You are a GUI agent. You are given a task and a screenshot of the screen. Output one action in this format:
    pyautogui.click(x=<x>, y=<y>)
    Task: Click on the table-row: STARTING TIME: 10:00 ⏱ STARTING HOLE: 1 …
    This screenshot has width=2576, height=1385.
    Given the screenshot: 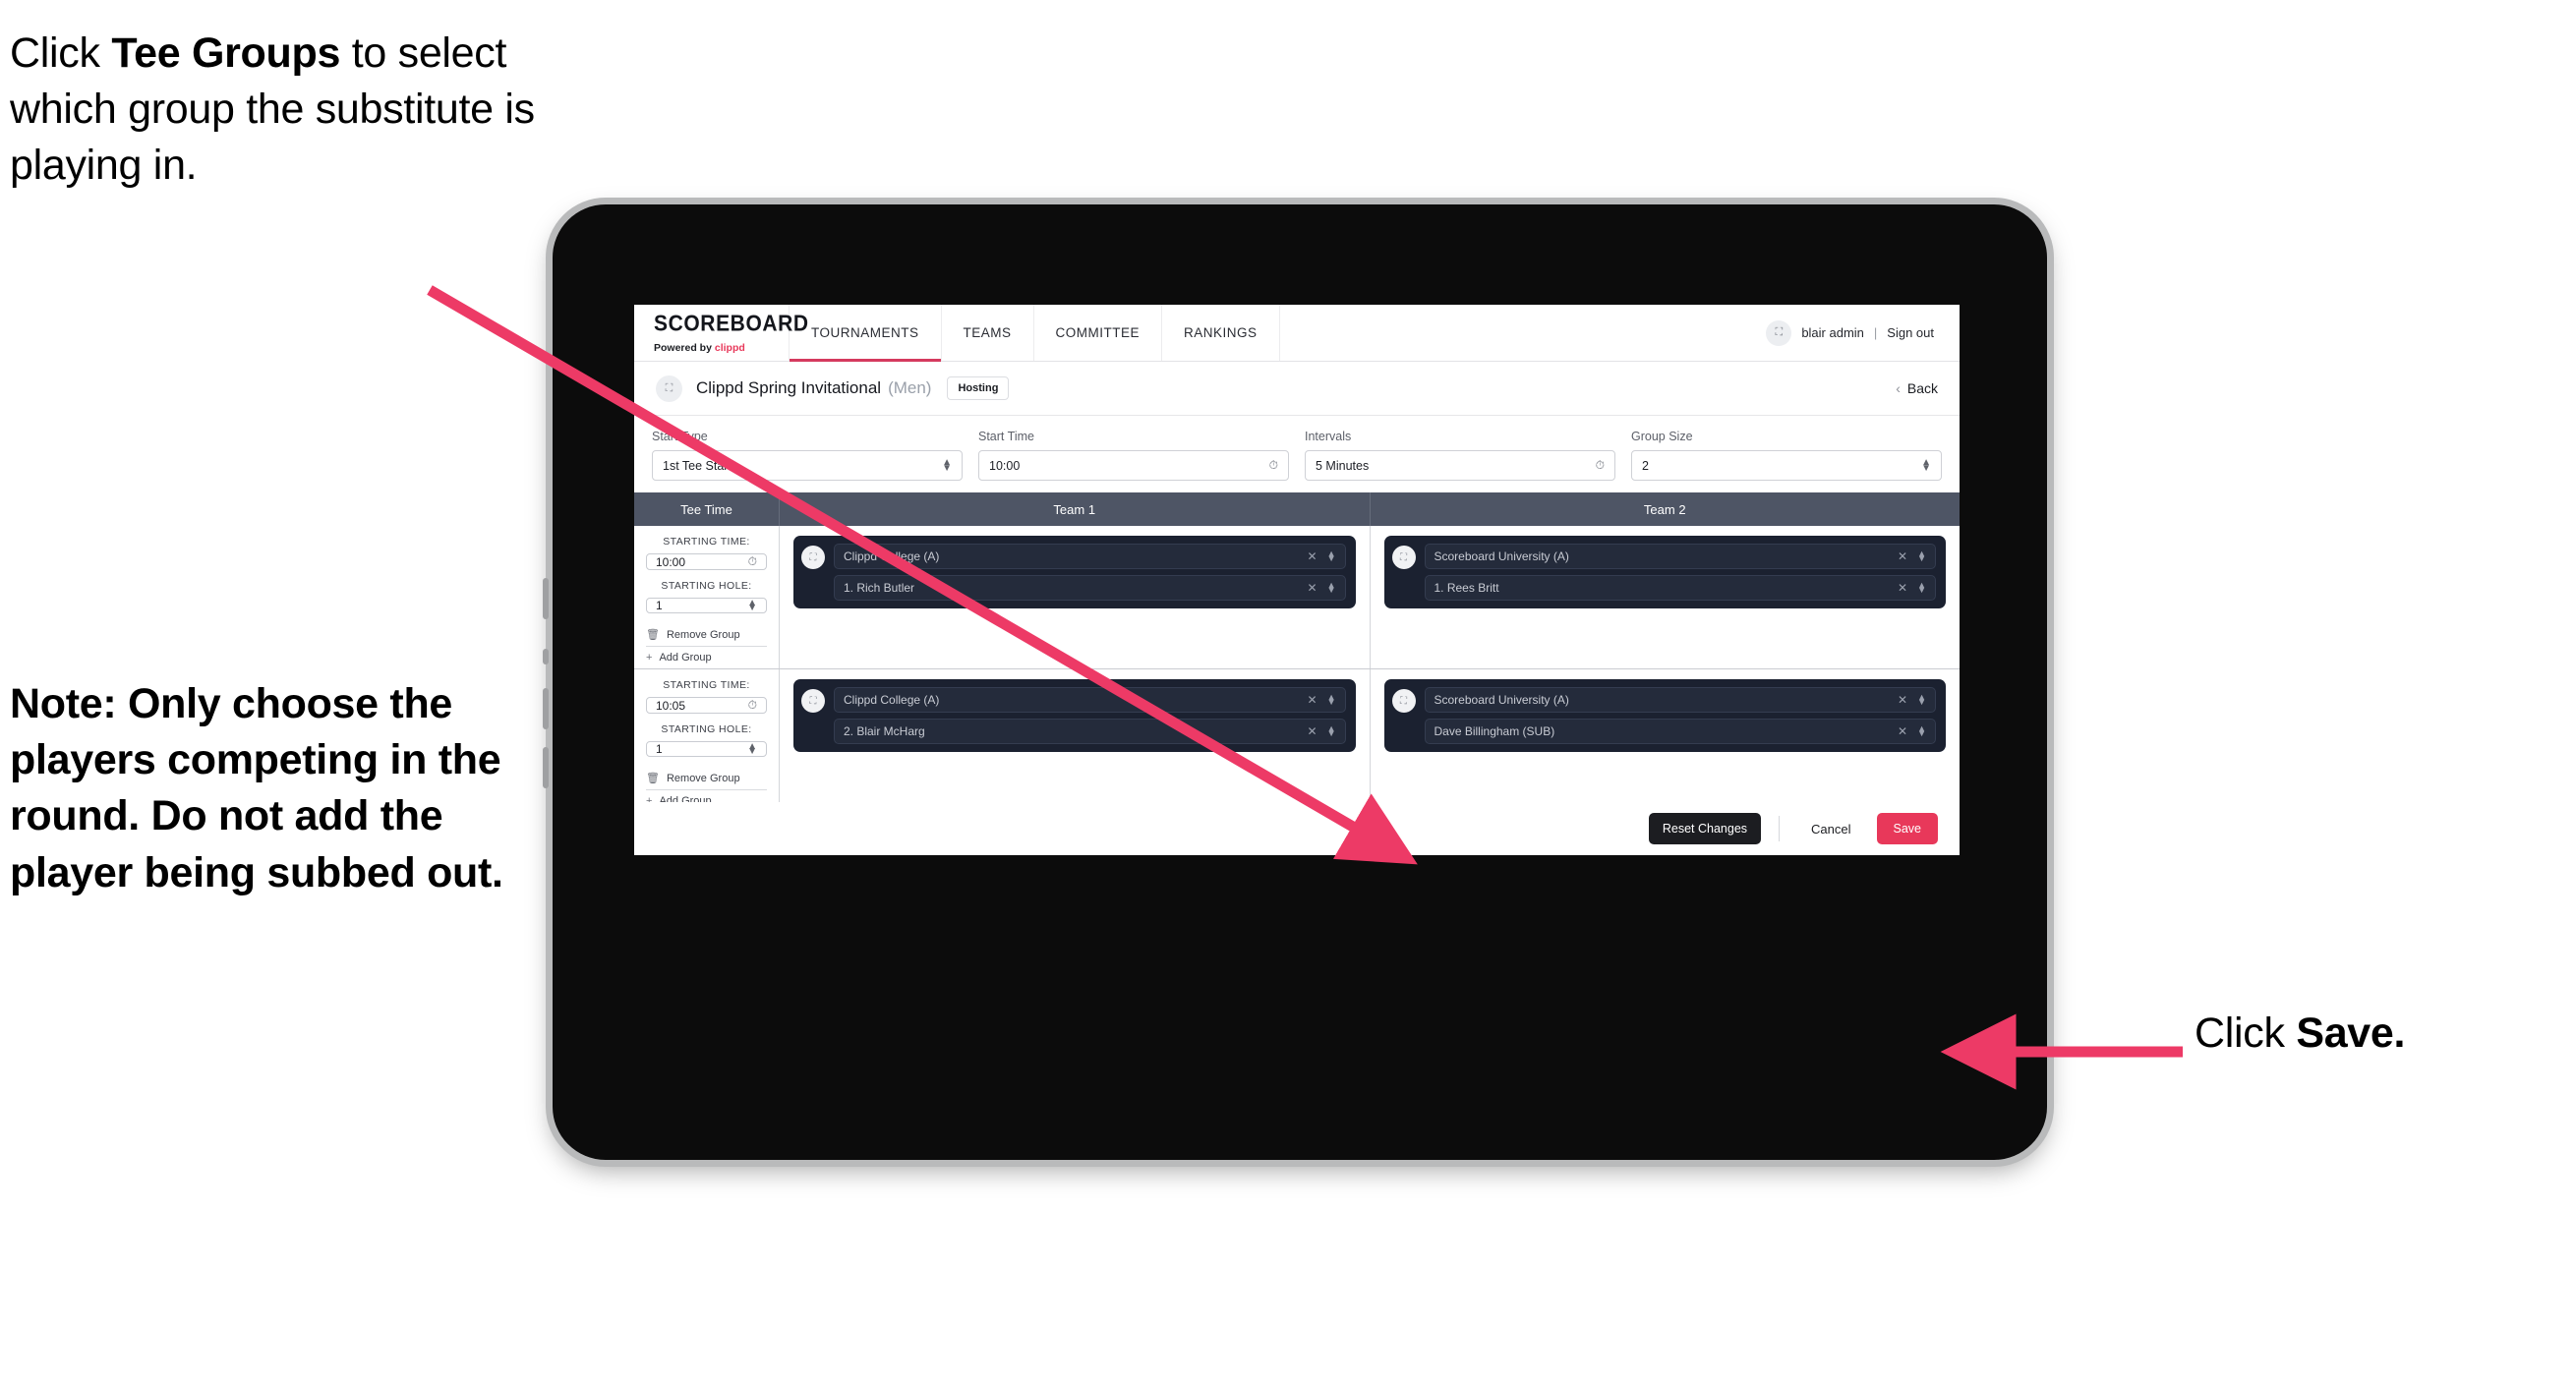 What is the action you would take?
    pyautogui.click(x=1297, y=597)
    